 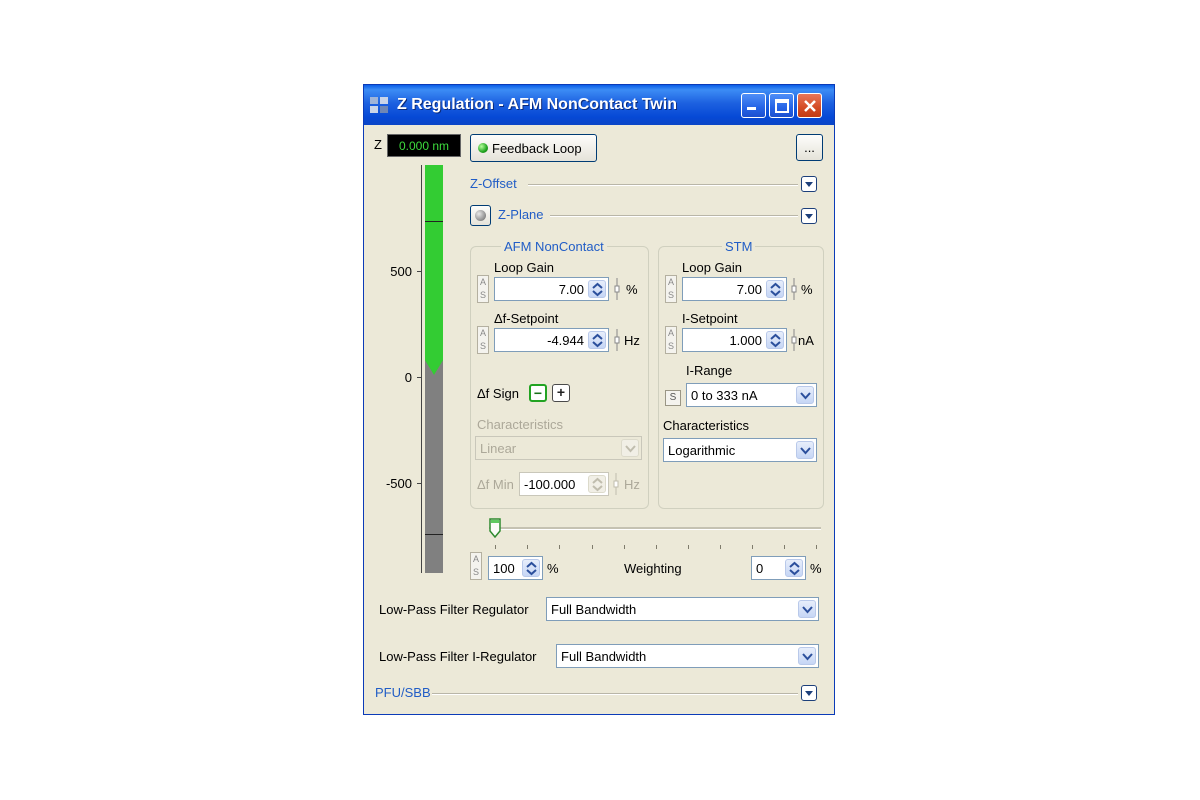 I want to click on minimize-icon, so click(x=751, y=108).